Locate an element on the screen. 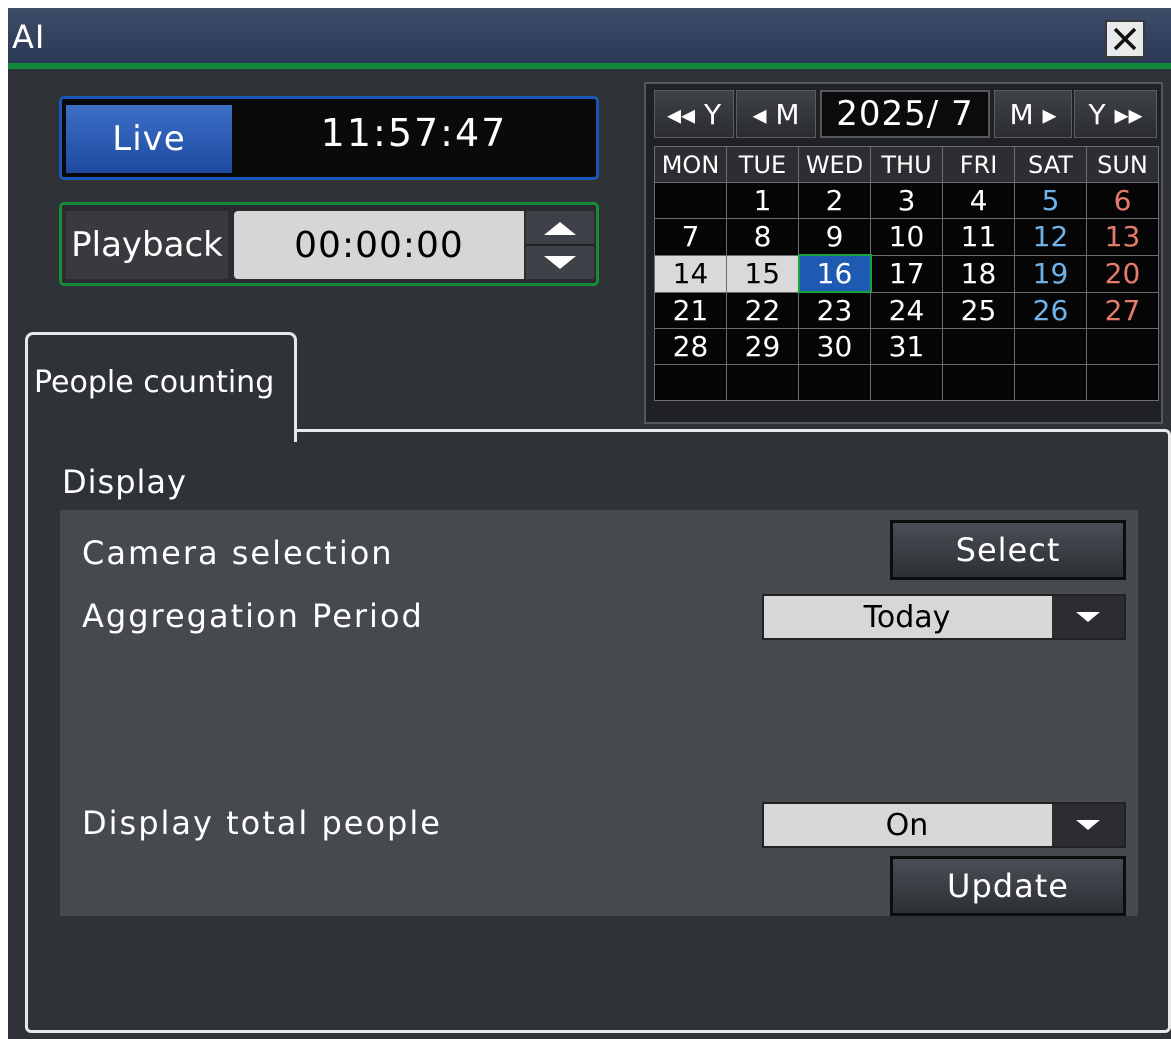 This screenshot has height=1039, width=1171. calendar-day: 19 is located at coordinates (1050, 273).